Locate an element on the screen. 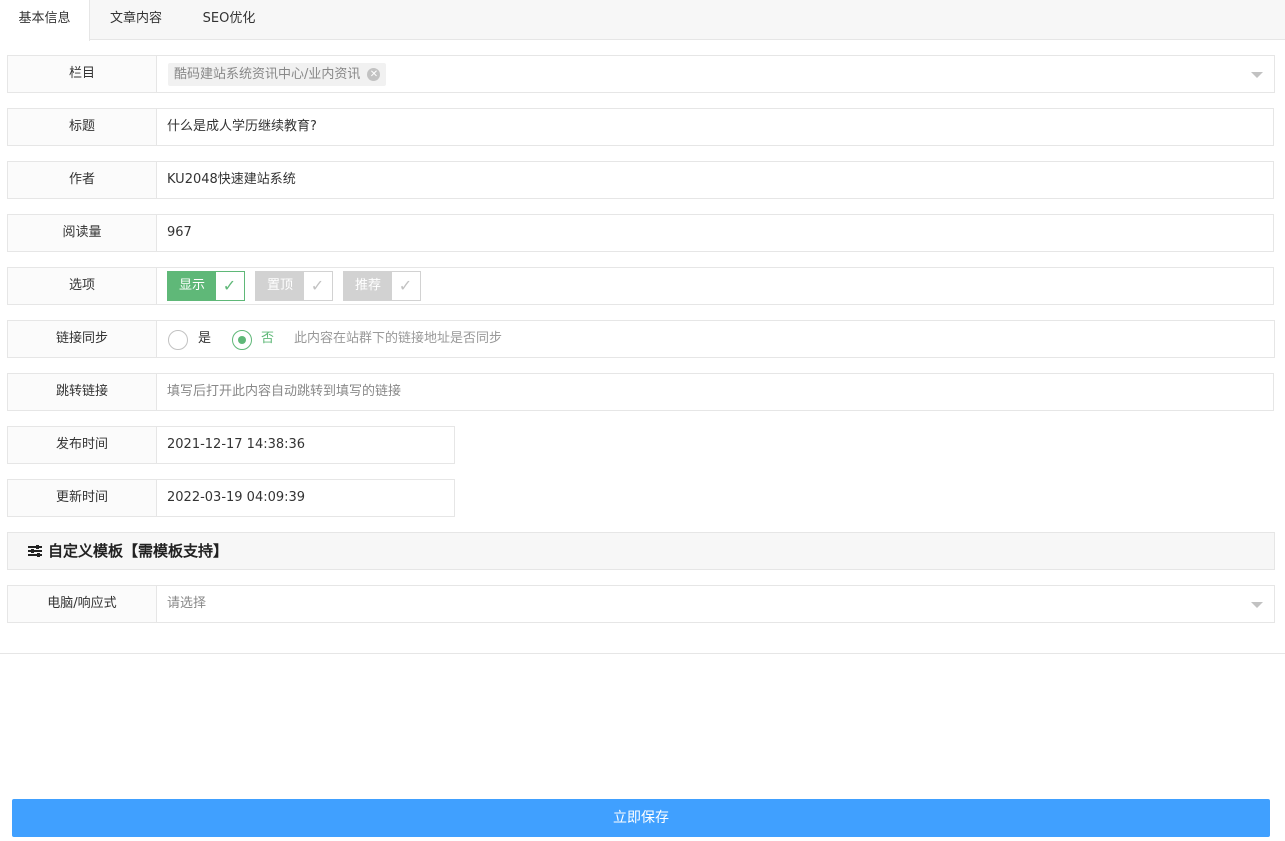 Image resolution: width=1285 pixels, height=841 pixels. checkbox-top: 置顶 ✓ is located at coordinates (294, 286).